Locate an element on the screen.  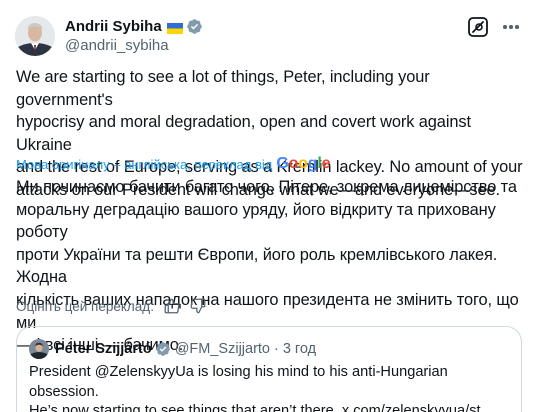
quoted-timestamp: 3 год is located at coordinates (299, 349).